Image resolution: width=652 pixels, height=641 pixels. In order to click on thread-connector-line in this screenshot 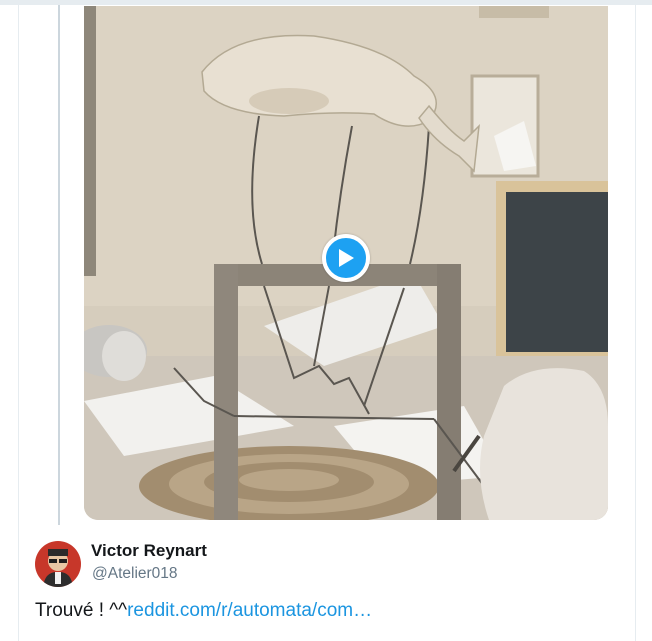, I will do `click(59, 265)`.